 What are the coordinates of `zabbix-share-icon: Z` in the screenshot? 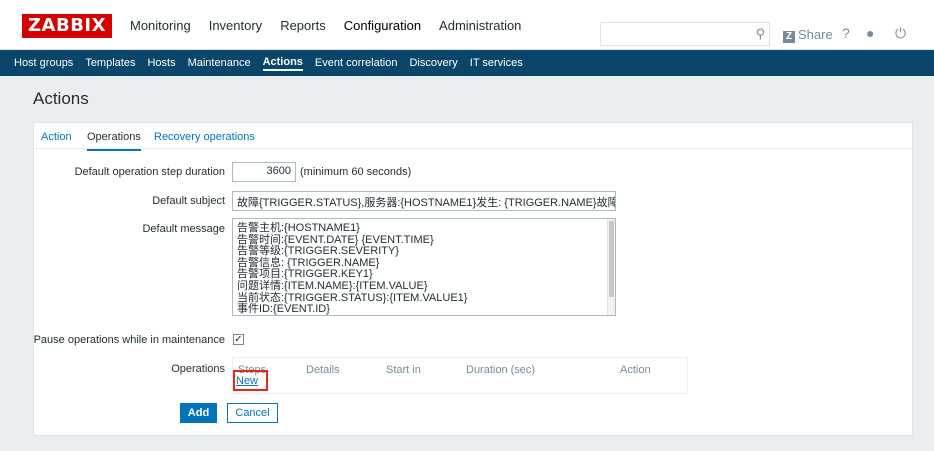 It's located at (789, 37).